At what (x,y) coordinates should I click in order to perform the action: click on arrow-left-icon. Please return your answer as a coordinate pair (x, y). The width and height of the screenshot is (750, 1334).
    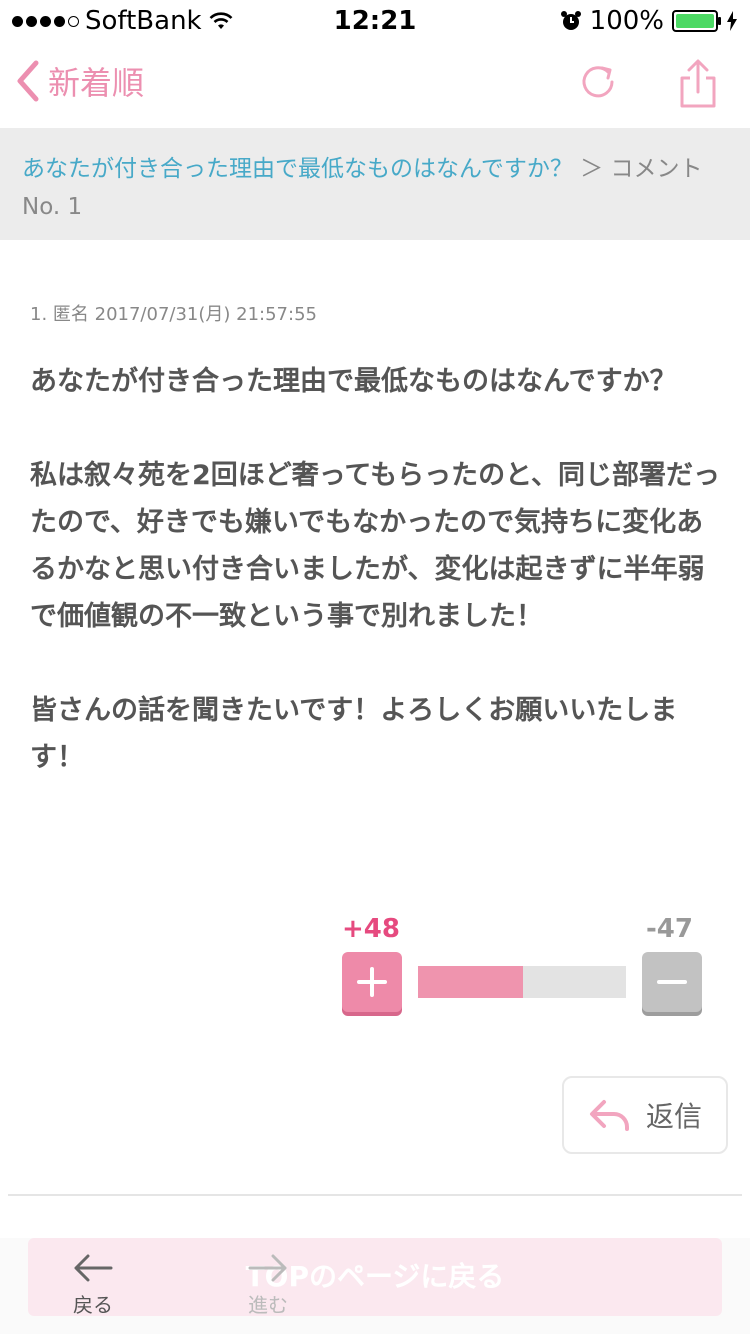
    Looking at the image, I should click on (93, 1268).